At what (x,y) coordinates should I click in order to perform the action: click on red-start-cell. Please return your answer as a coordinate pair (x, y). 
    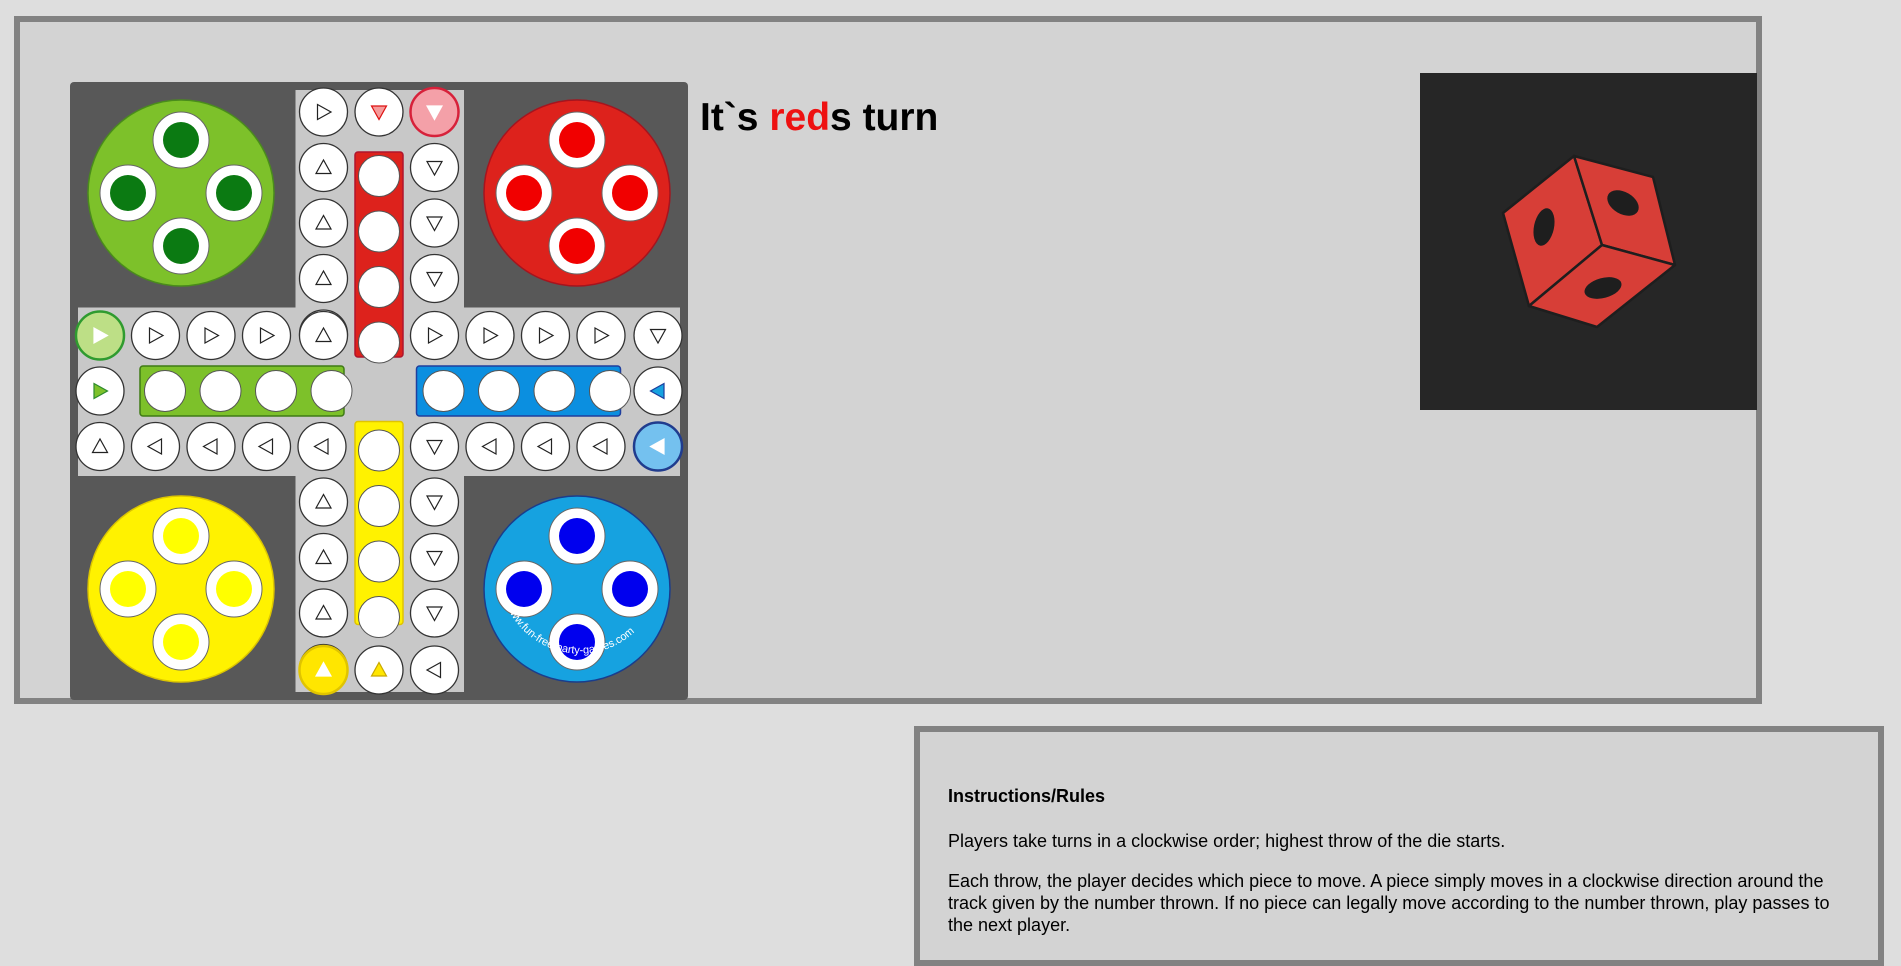
    Looking at the image, I should click on (434, 112).